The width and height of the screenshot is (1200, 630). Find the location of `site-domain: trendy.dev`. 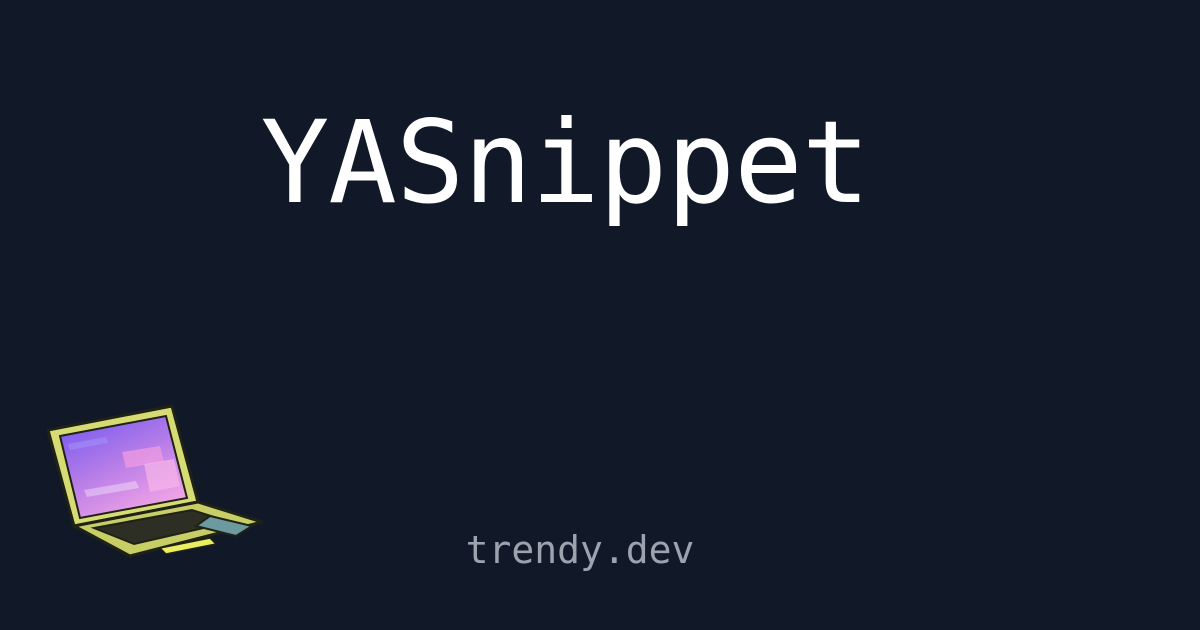

site-domain: trendy.dev is located at coordinates (580, 550).